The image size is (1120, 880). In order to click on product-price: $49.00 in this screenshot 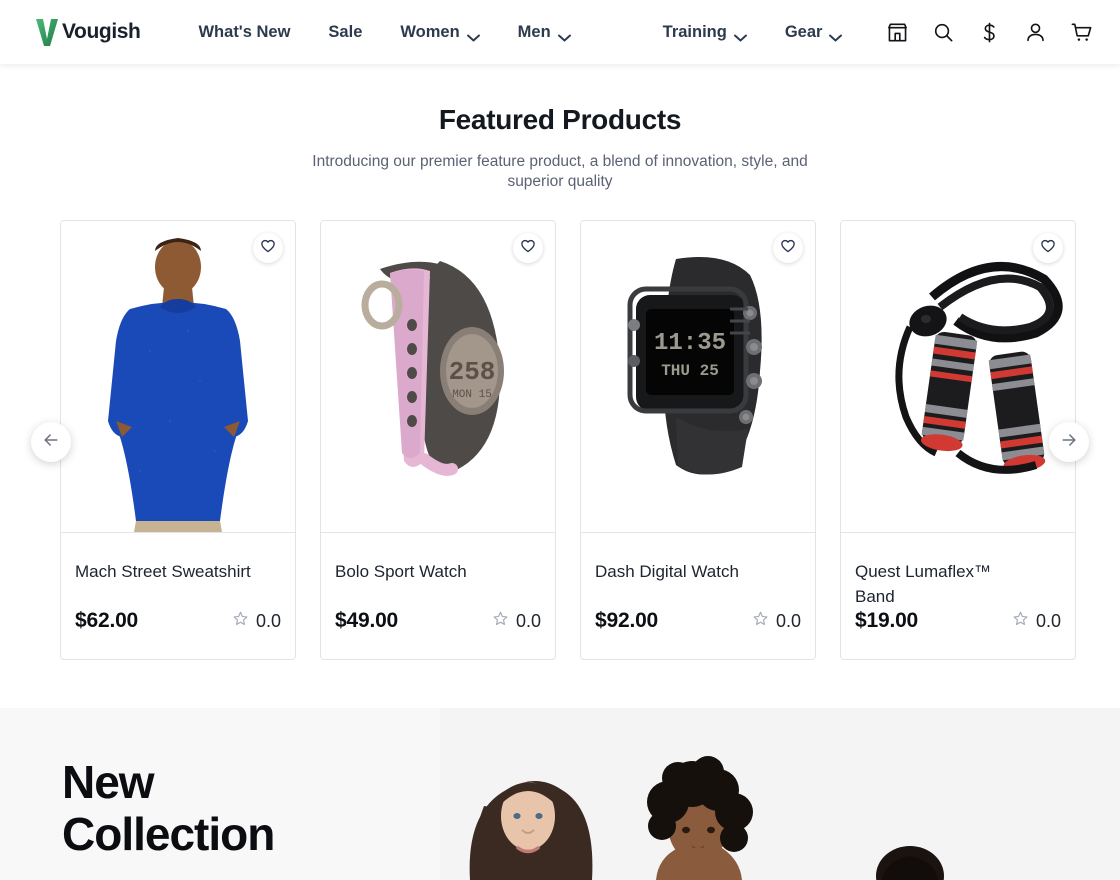, I will do `click(367, 620)`.